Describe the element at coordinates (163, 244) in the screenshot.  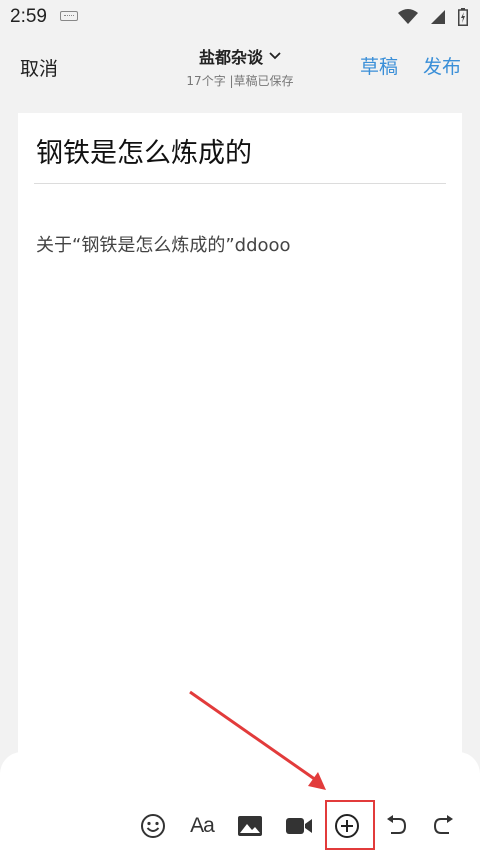
I see `body-input: 关于“钢铁是怎么炼成的”ddooo` at that location.